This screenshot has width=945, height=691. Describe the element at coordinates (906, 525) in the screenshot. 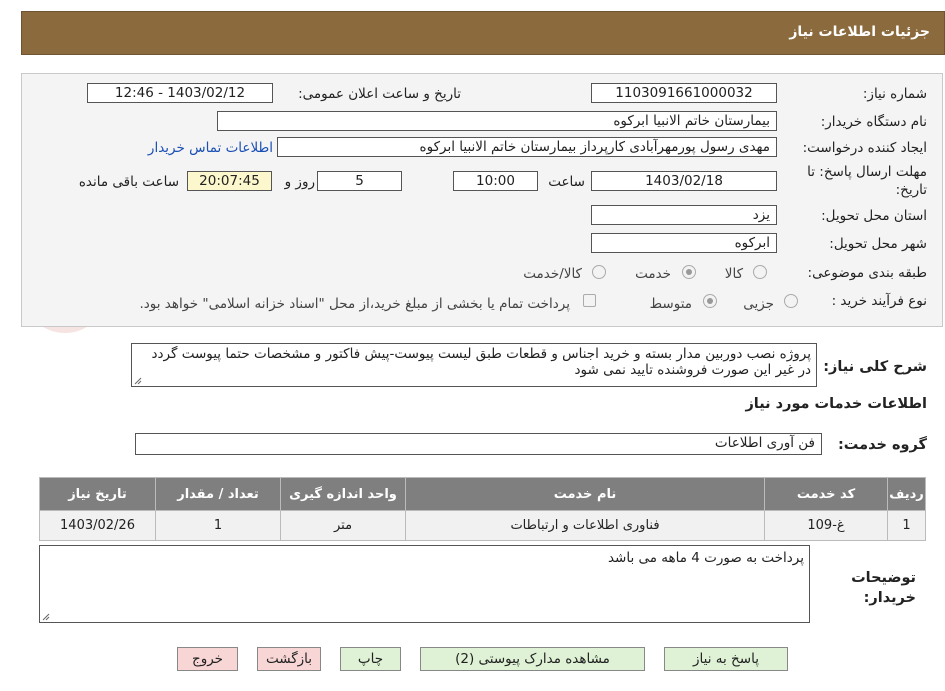

I see `cell-row-number: 1` at that location.